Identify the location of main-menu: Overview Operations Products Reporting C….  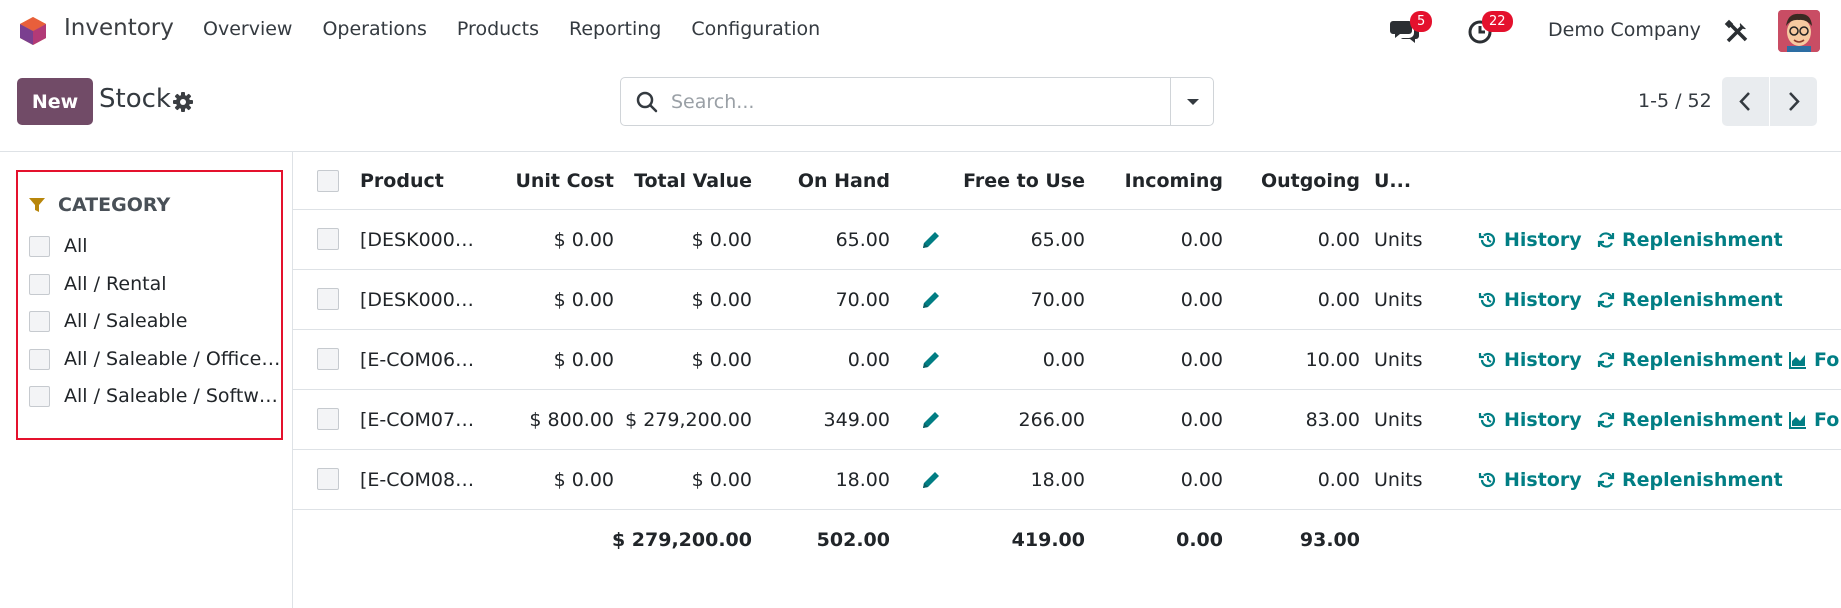
(526, 29).